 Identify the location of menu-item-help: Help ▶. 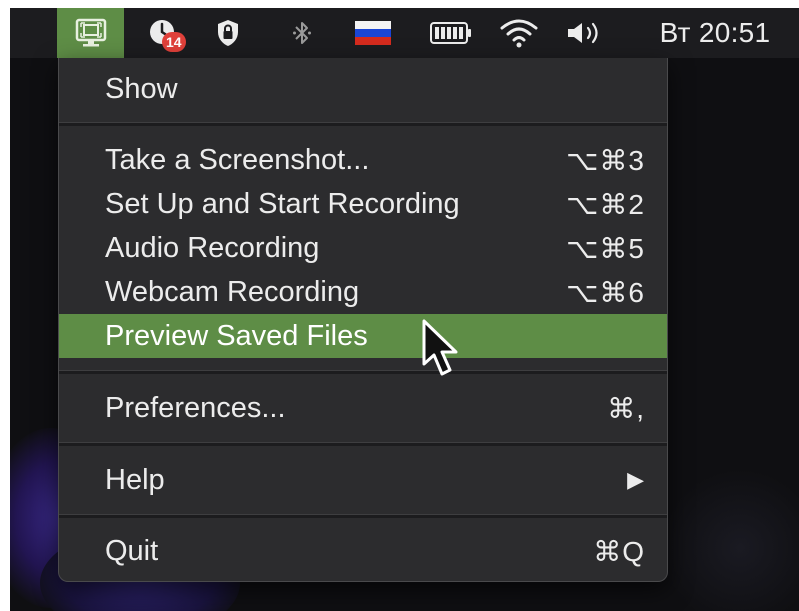
(363, 480).